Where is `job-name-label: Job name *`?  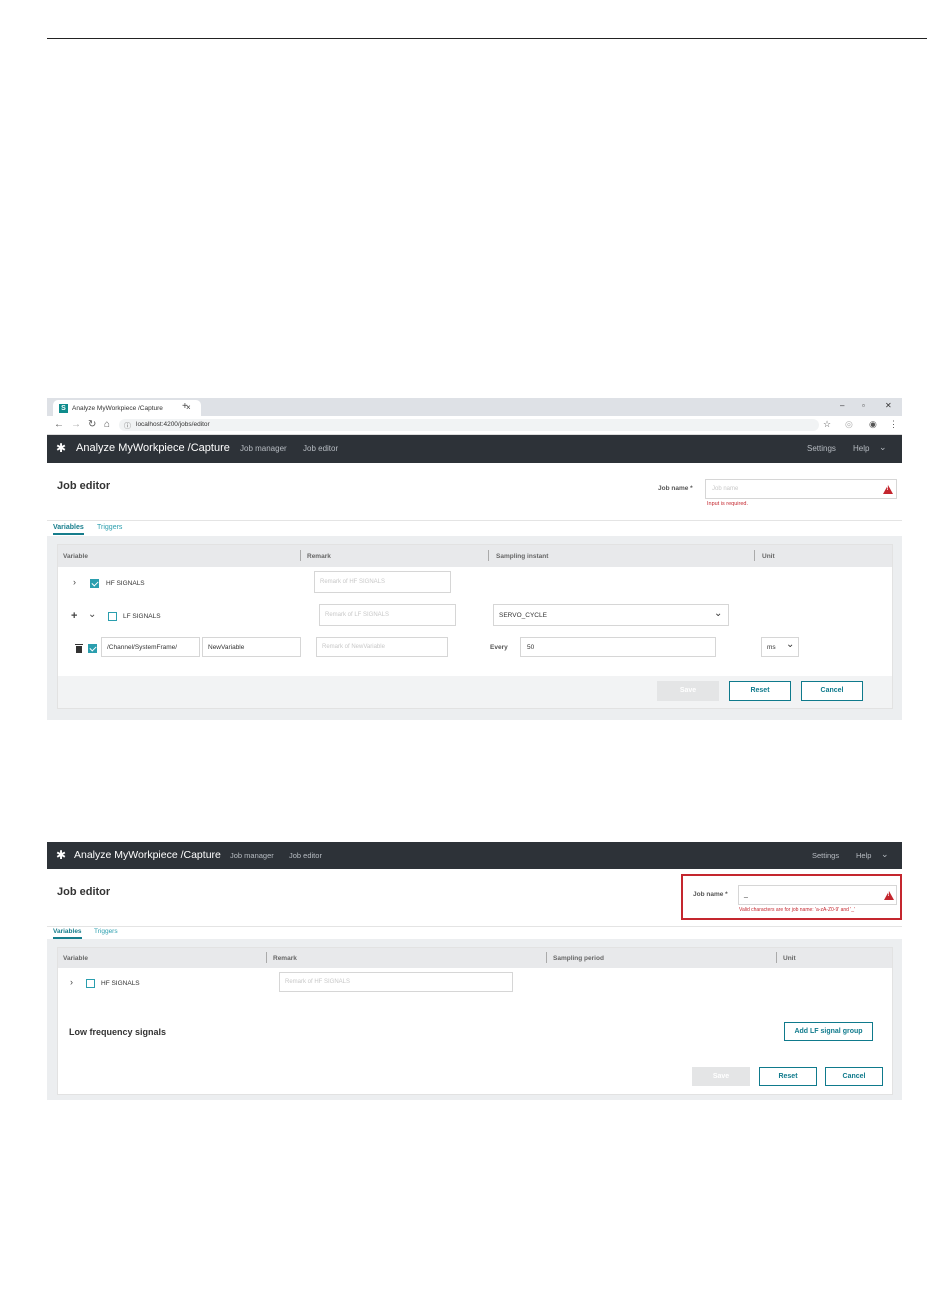 job-name-label: Job name * is located at coordinates (675, 488).